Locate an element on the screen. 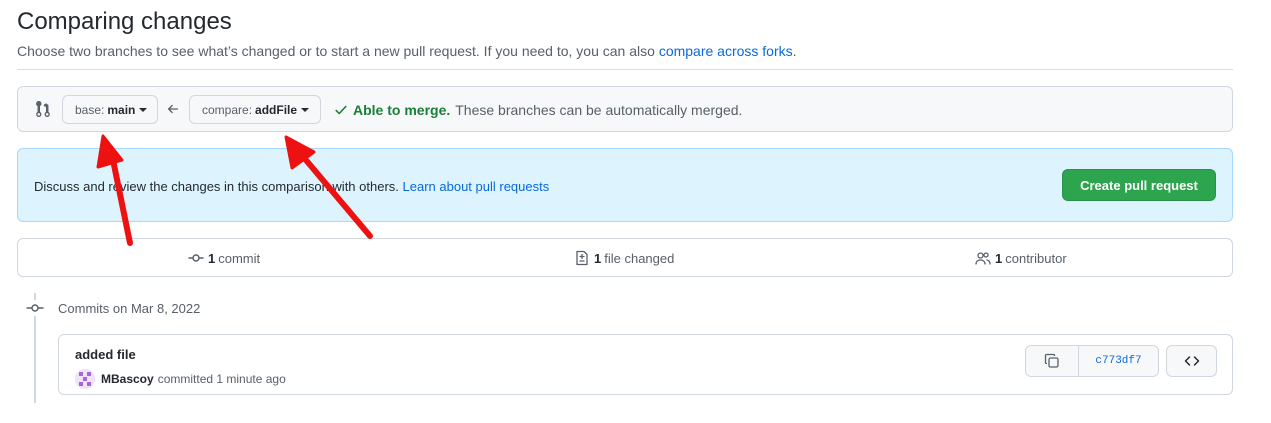 This screenshot has width=1271, height=423. commits-date-heading: Commits on Mar 8, 2022 is located at coordinates (129, 308).